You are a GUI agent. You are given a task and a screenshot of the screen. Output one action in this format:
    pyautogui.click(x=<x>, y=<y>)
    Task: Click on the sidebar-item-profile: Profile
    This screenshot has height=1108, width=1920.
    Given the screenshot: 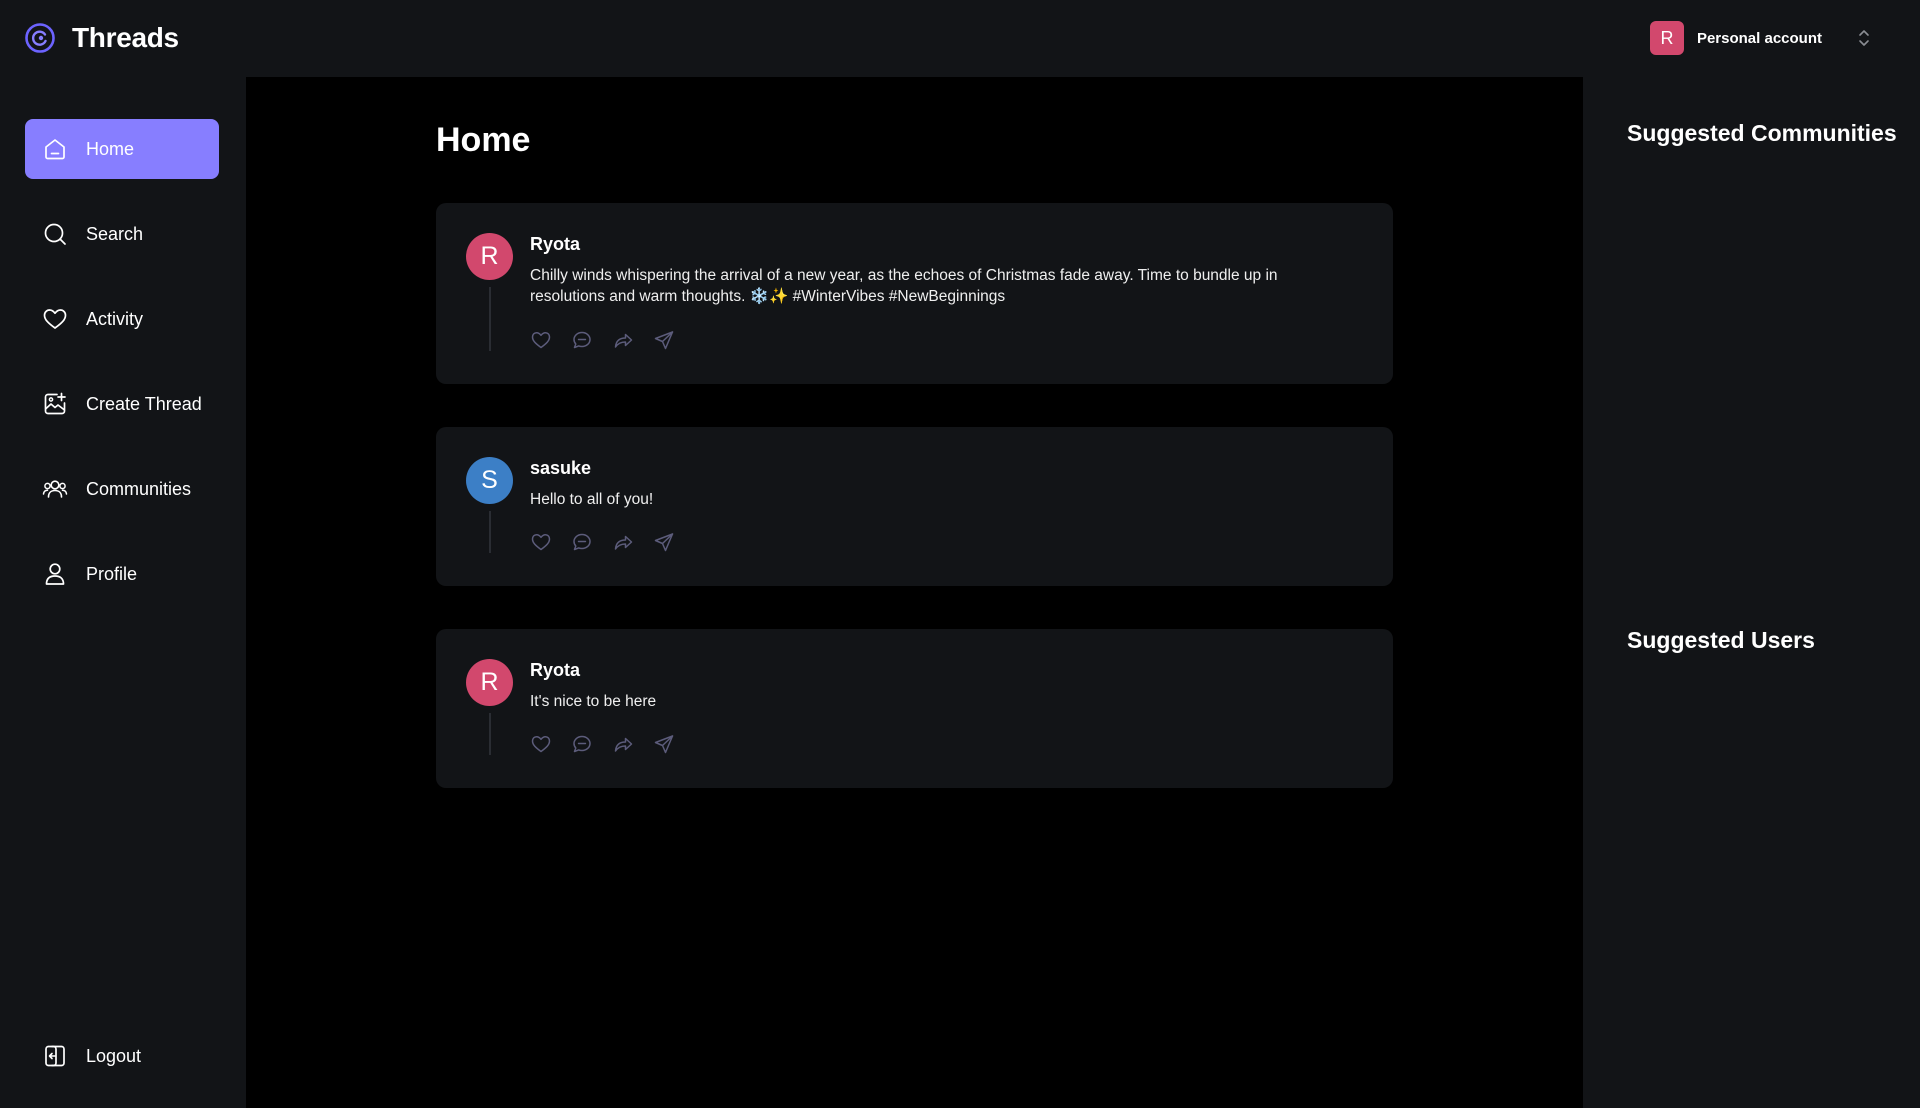 What is the action you would take?
    pyautogui.click(x=122, y=574)
    